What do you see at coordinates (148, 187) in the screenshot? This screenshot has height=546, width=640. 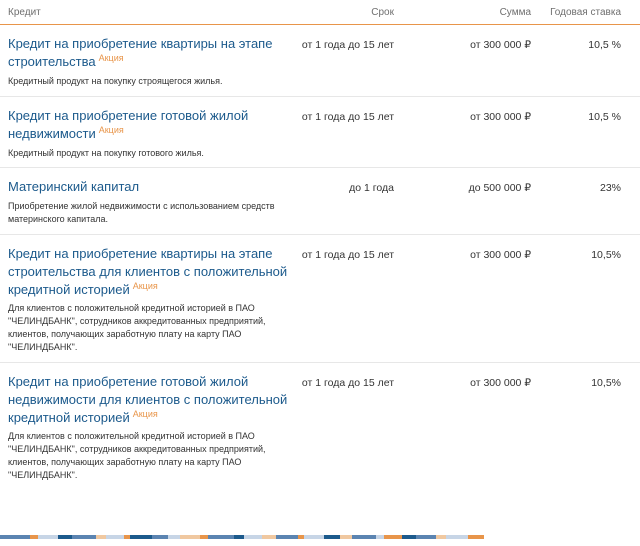 I see `credit-title-link: Материнский капитал` at bounding box center [148, 187].